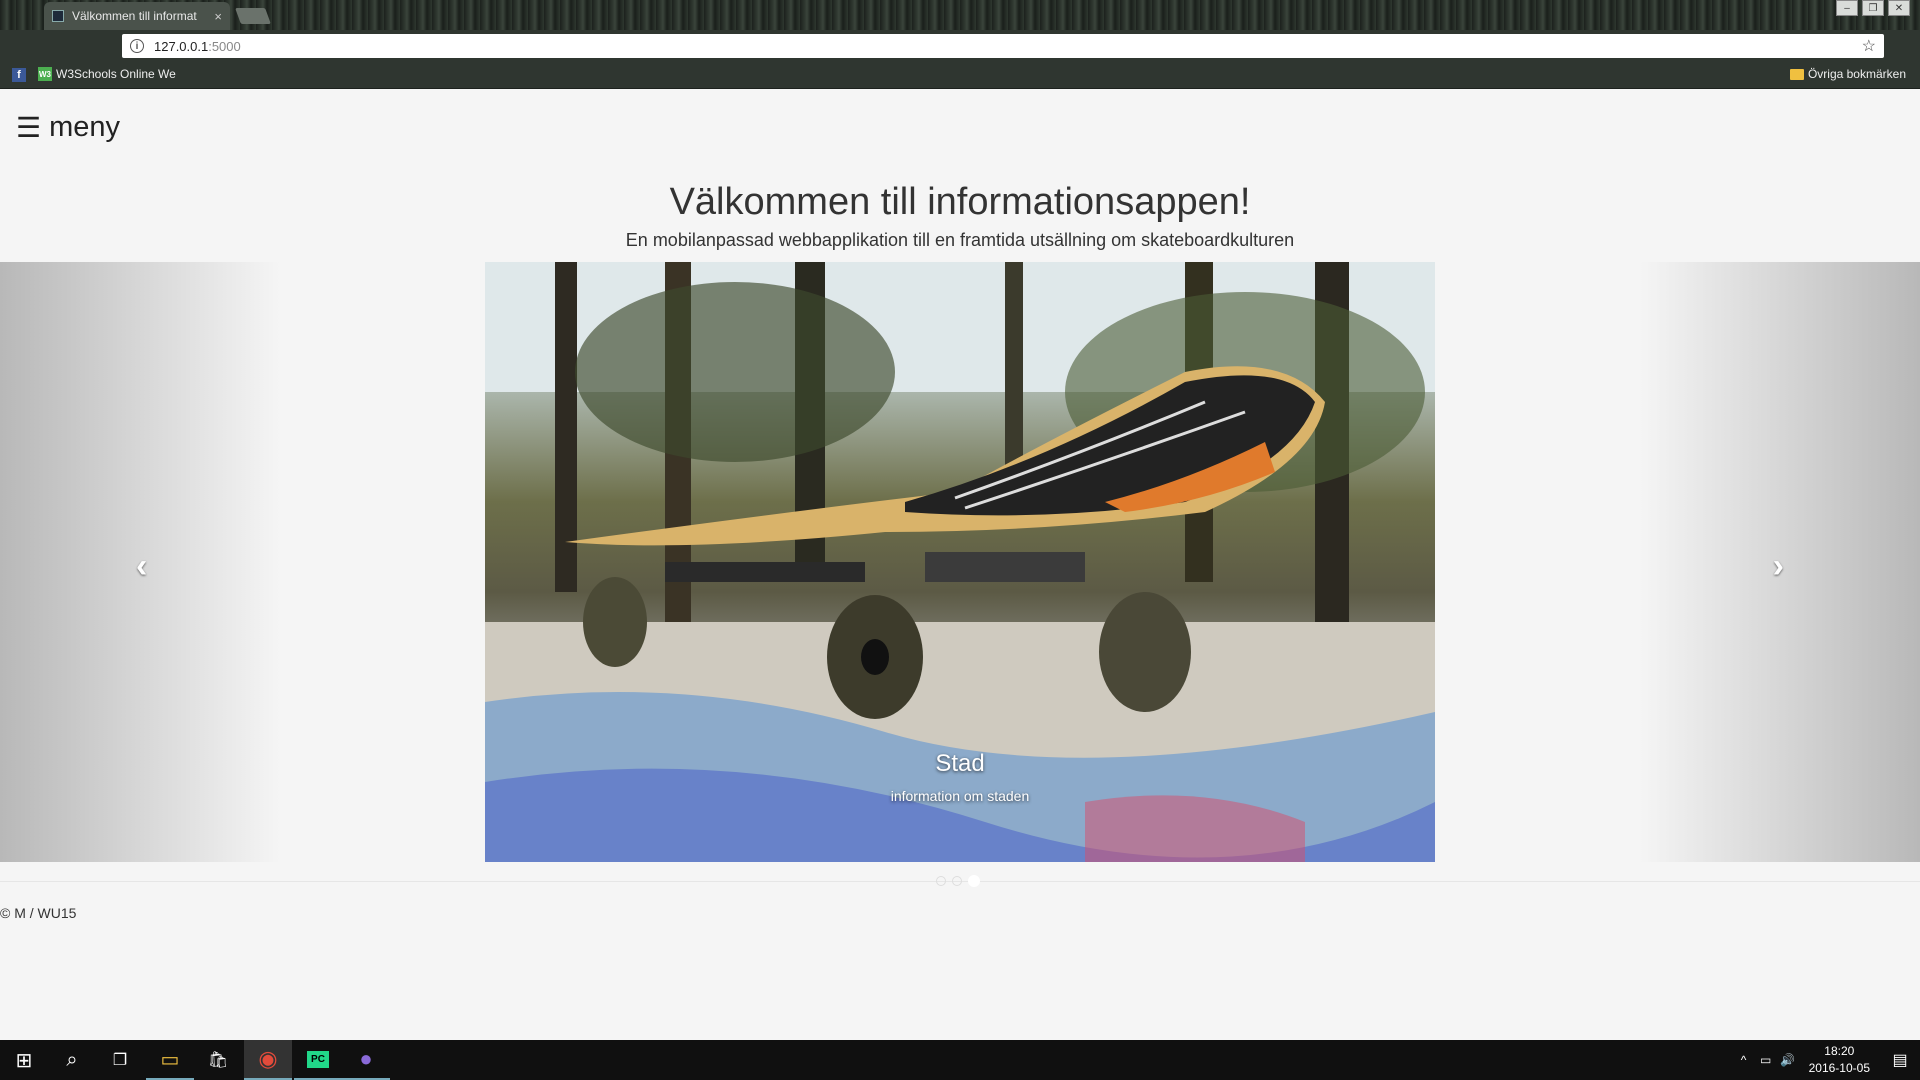  I want to click on task-view-button: ❐, so click(120, 1060).